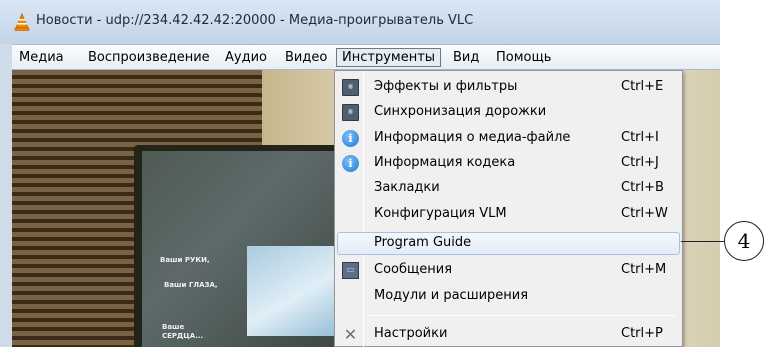 This screenshot has width=767, height=347. I want to click on video-text: Ваши ГЛАЗА,, so click(191, 285).